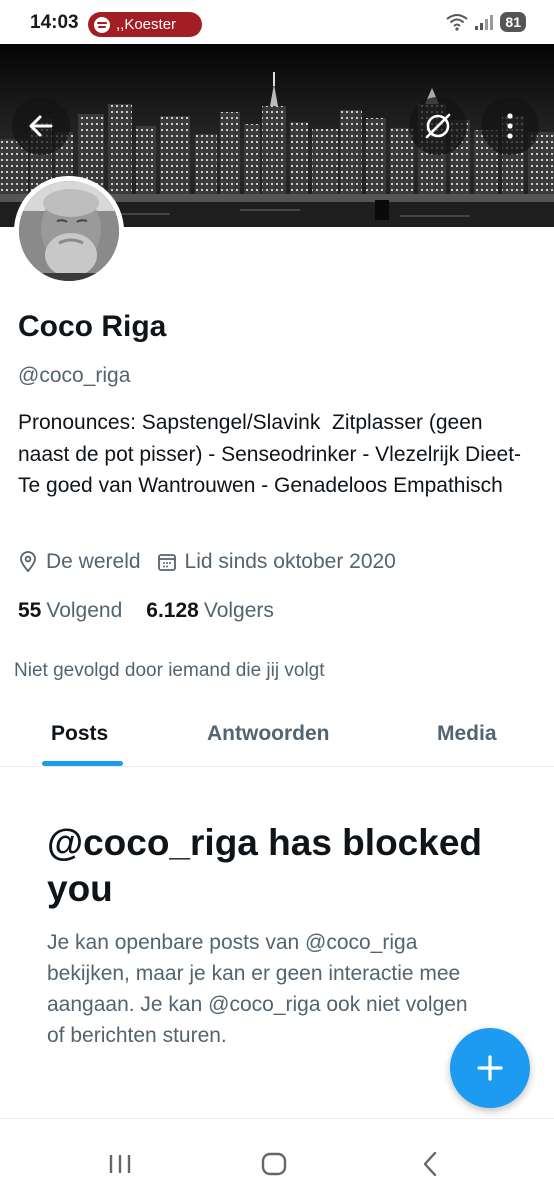  What do you see at coordinates (513, 22) in the screenshot?
I see `battery-indicator: 81` at bounding box center [513, 22].